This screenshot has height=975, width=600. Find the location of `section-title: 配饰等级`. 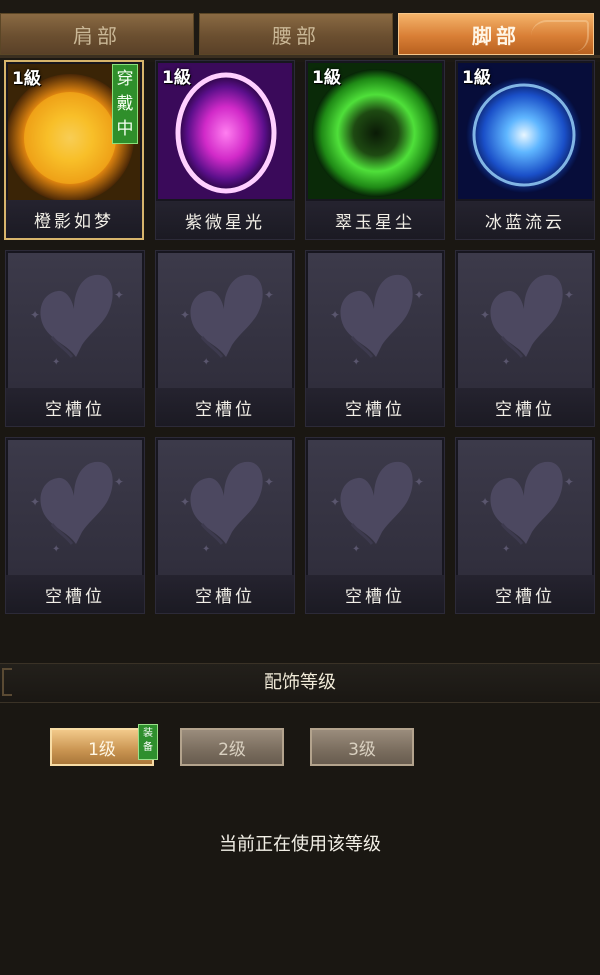

section-title: 配饰等级 is located at coordinates (300, 682).